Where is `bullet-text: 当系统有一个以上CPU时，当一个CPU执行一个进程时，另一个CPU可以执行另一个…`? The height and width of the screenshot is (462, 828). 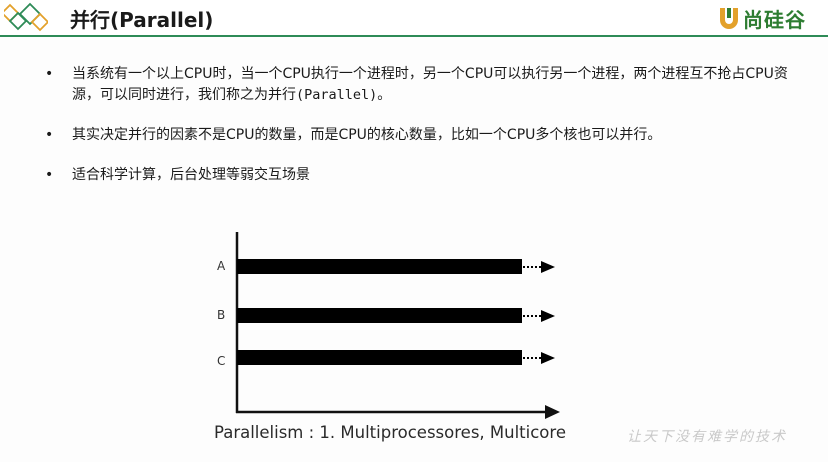
bullet-text: 当系统有一个以上CPU时，当一个CPU执行一个进程时，另一个CPU可以执行另一个… is located at coordinates (430, 84).